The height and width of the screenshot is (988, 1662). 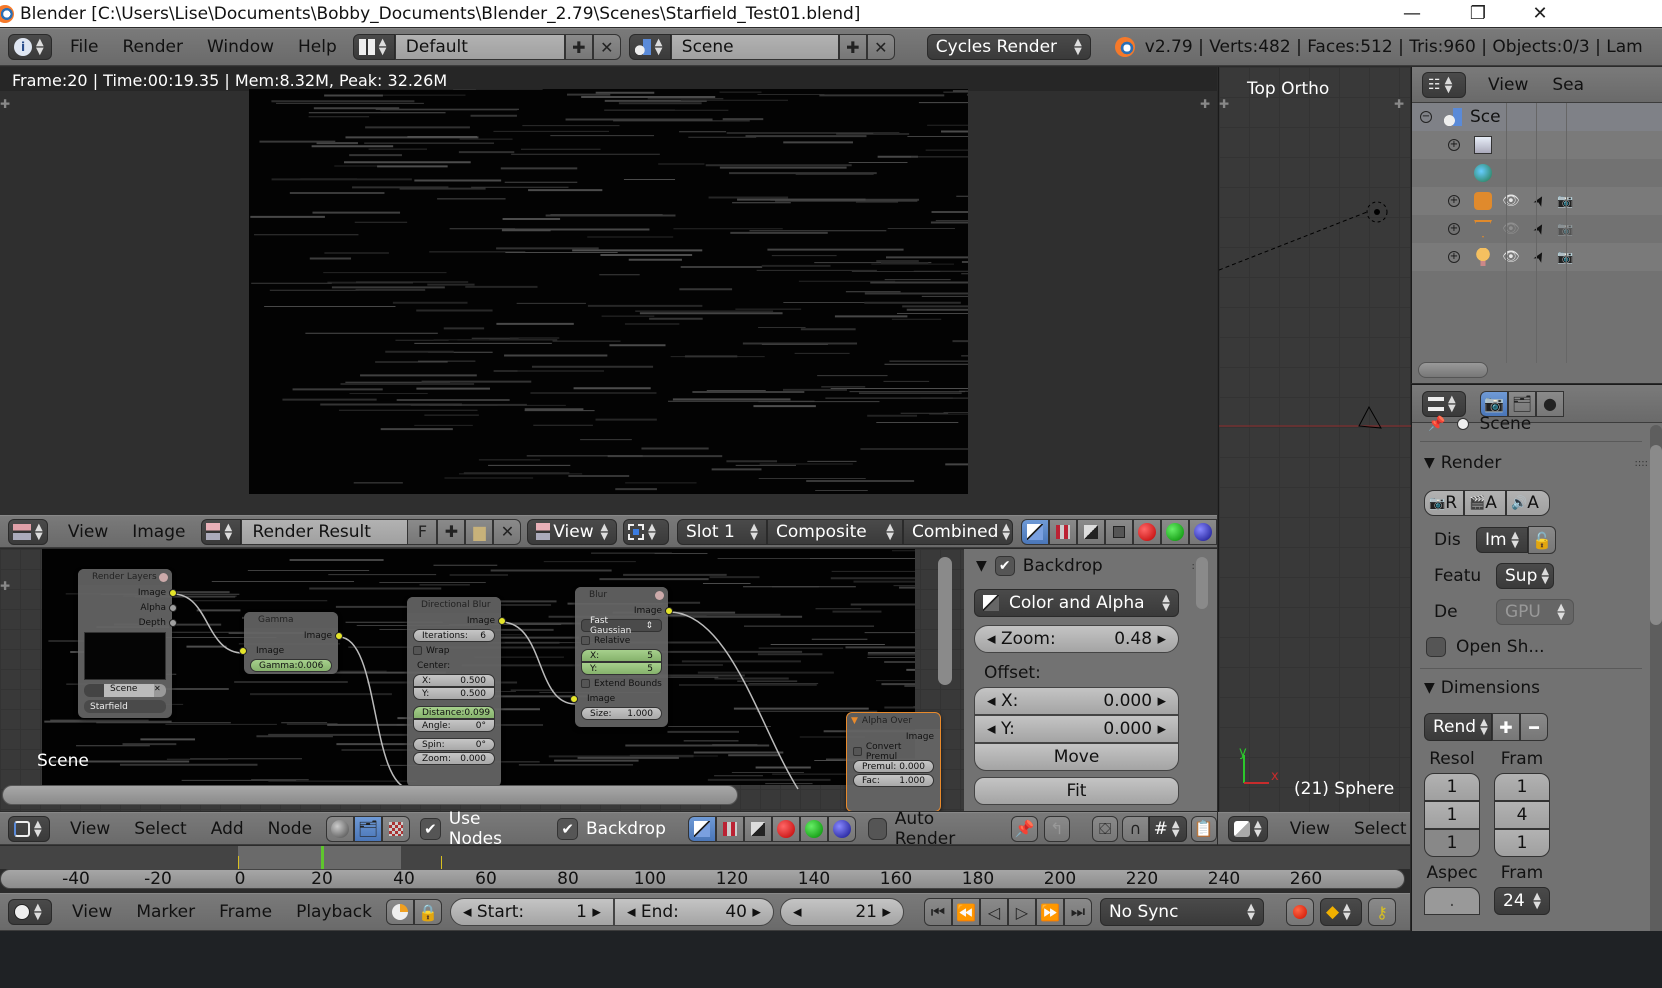 I want to click on editor-type-properties-button: ▲ ▼, so click(x=1444, y=403).